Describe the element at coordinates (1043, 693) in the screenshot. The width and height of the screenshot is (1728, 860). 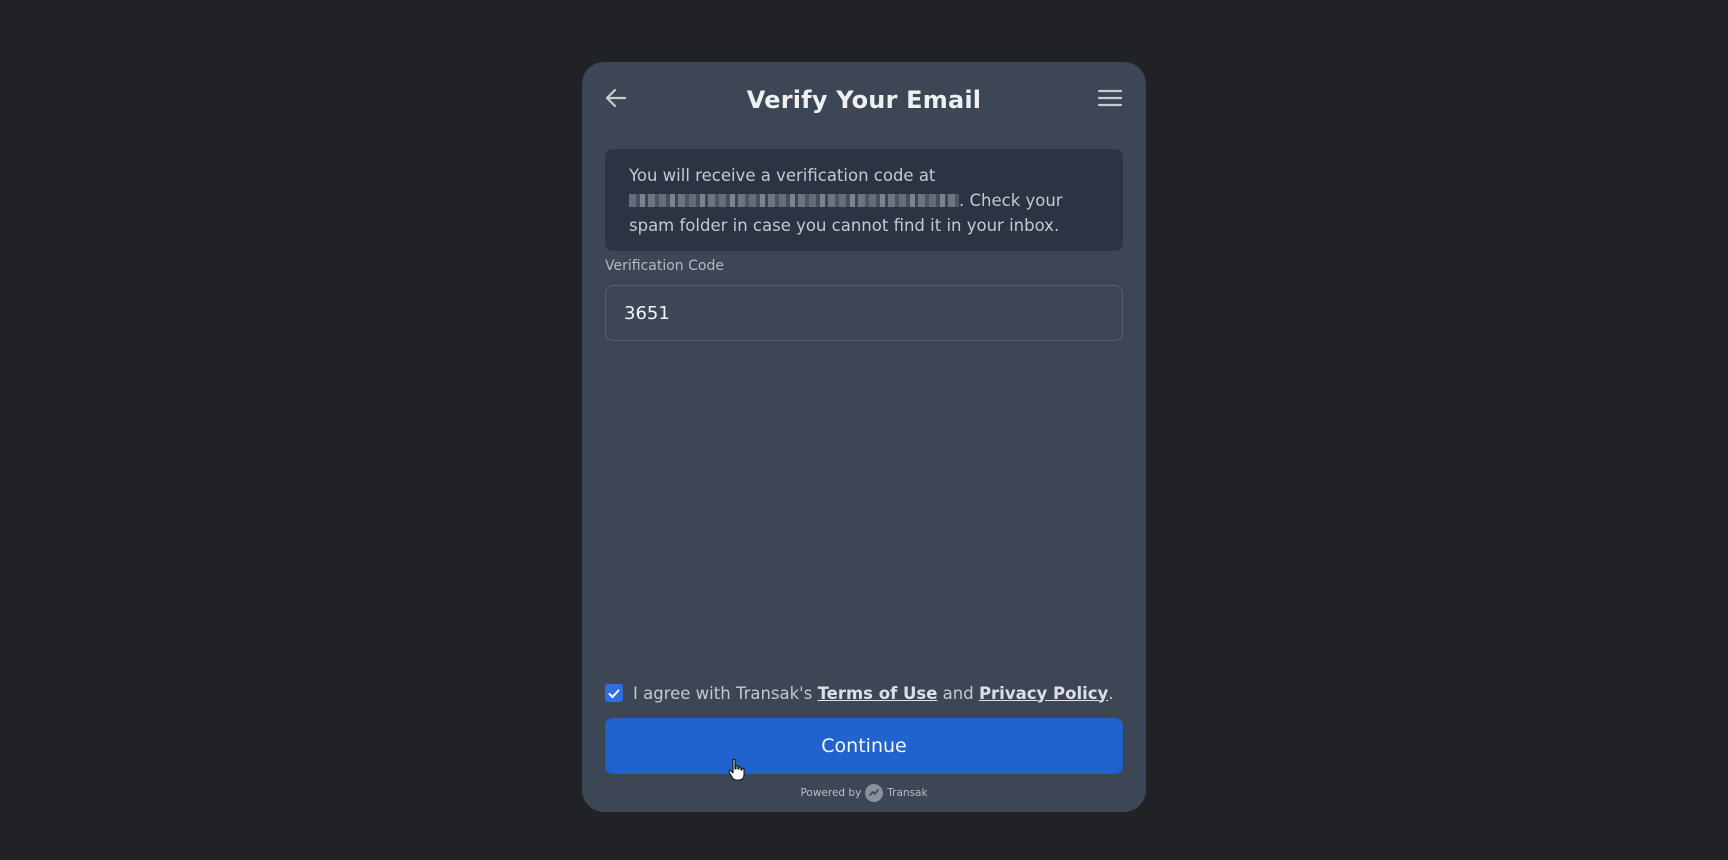
I see `privacy-policy-link: Privacy Policy` at that location.